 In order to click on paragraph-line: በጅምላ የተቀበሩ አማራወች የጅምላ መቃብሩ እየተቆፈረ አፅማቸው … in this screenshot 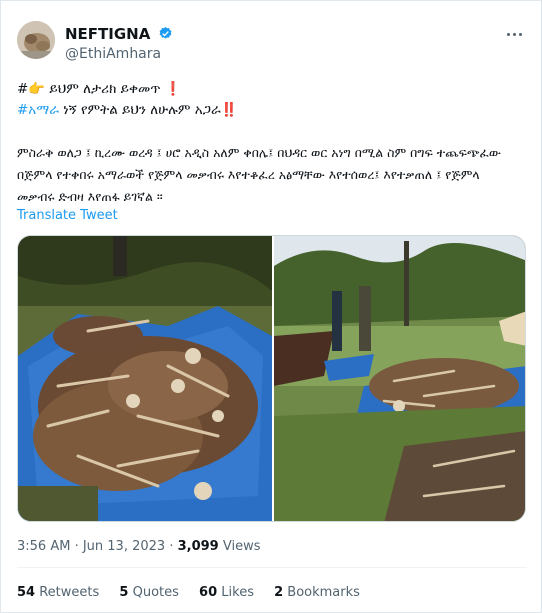, I will do `click(248, 174)`.